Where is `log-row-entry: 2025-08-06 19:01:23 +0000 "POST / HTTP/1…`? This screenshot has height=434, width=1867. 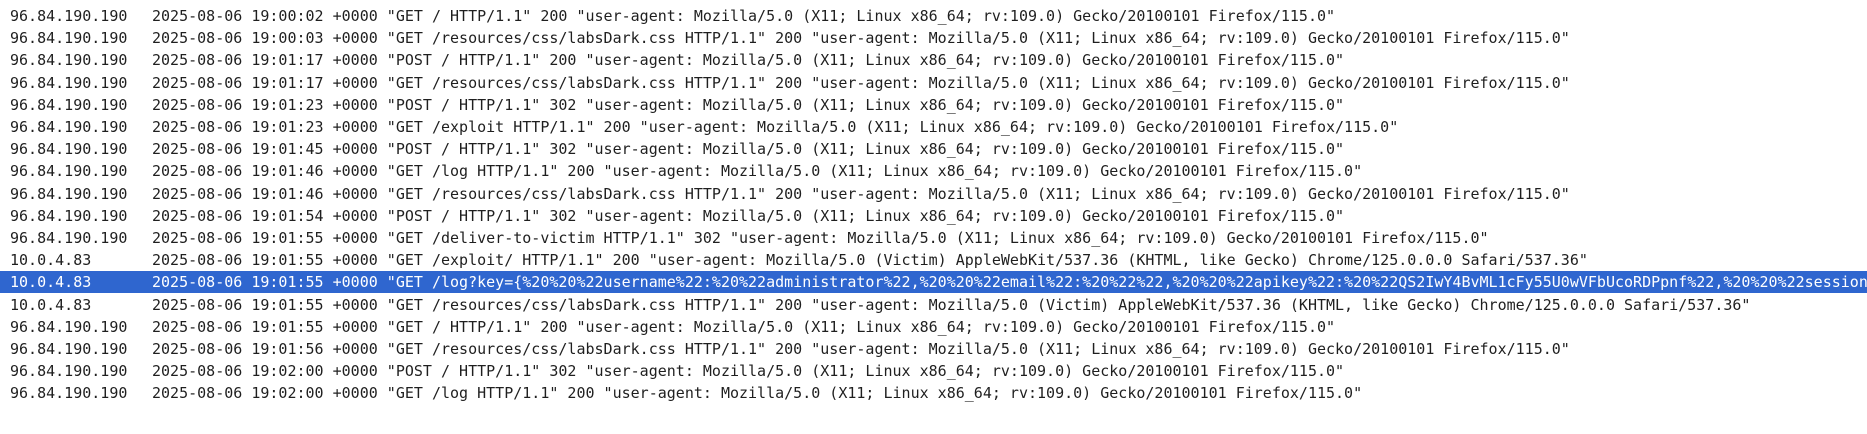
log-row-entry: 2025-08-06 19:01:23 +0000 "POST / HTTP/1… is located at coordinates (748, 104).